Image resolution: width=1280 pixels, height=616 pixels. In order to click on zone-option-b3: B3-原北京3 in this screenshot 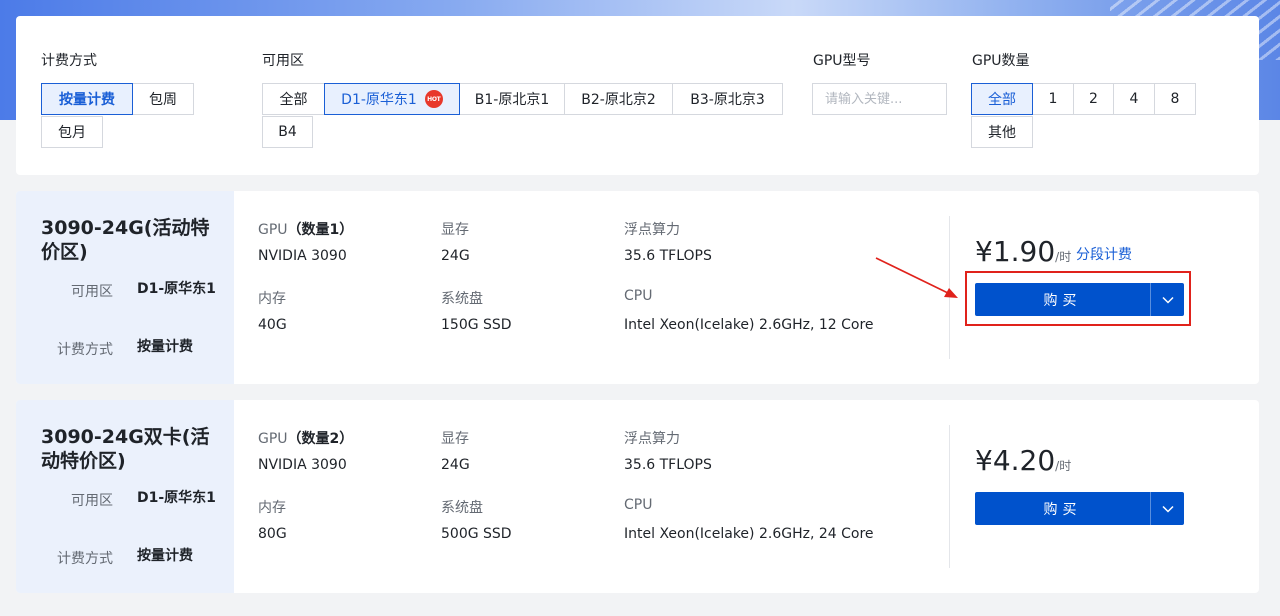, I will do `click(727, 99)`.